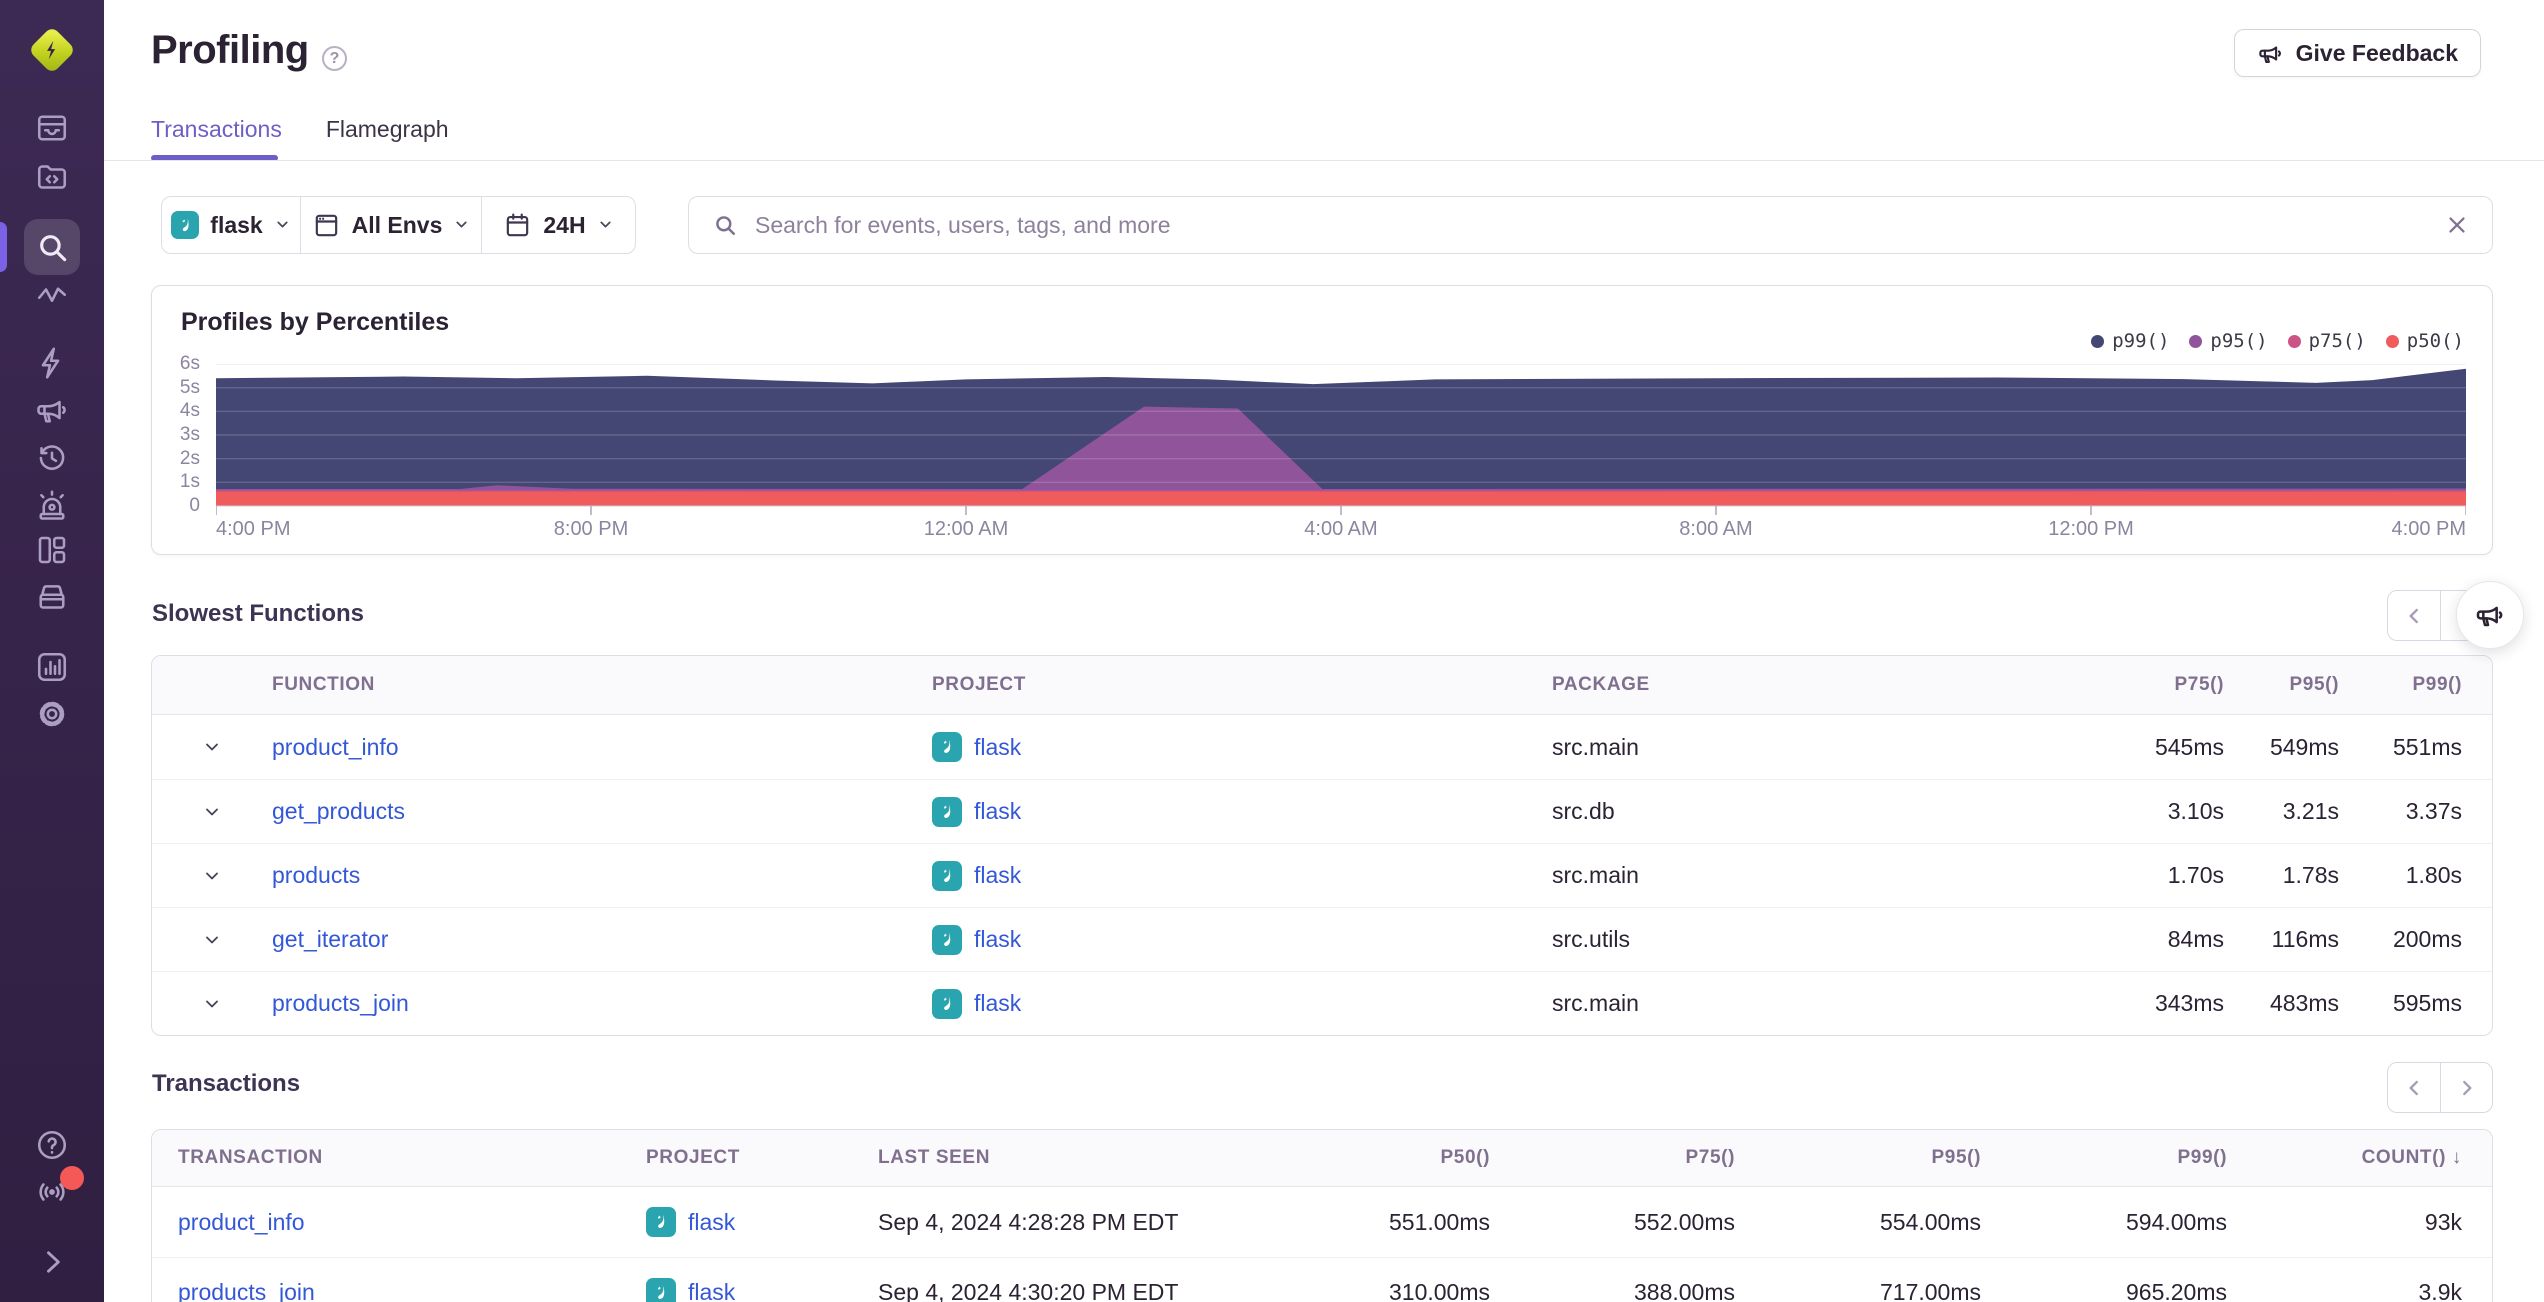 The height and width of the screenshot is (1302, 2544). What do you see at coordinates (338, 811) in the screenshot?
I see `function-link: get_products` at bounding box center [338, 811].